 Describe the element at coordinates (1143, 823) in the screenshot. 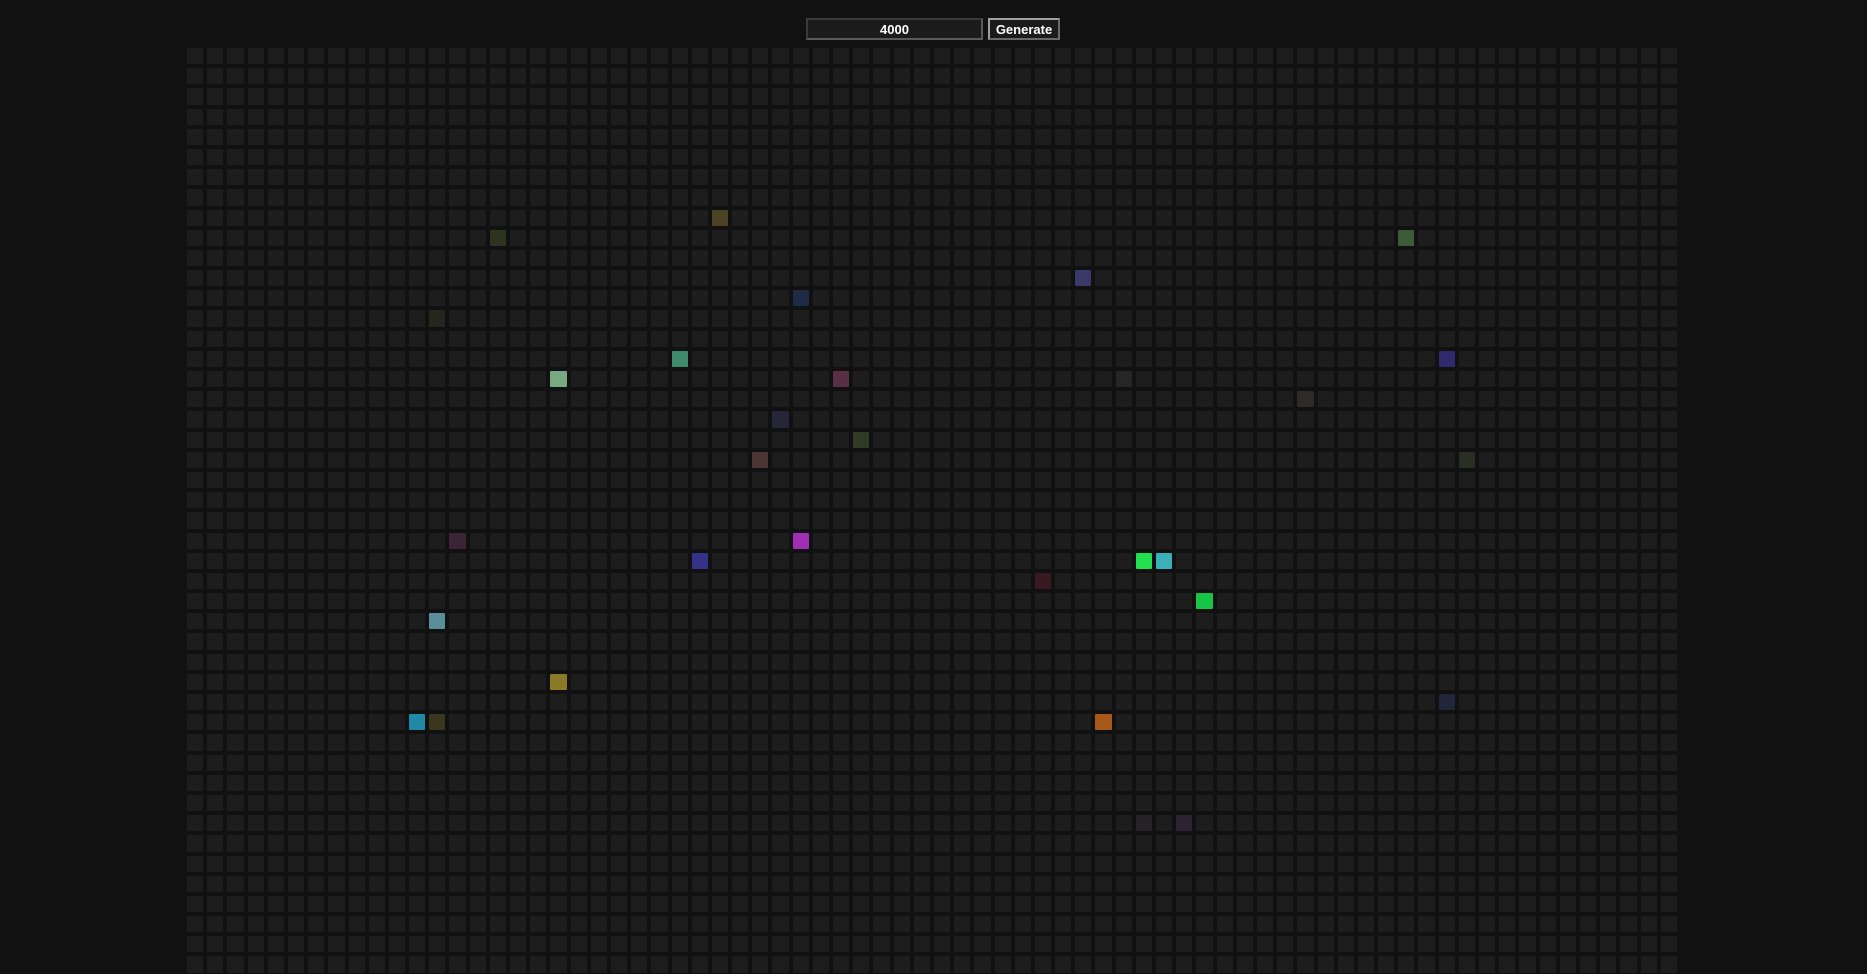

I see `lit-cell` at that location.